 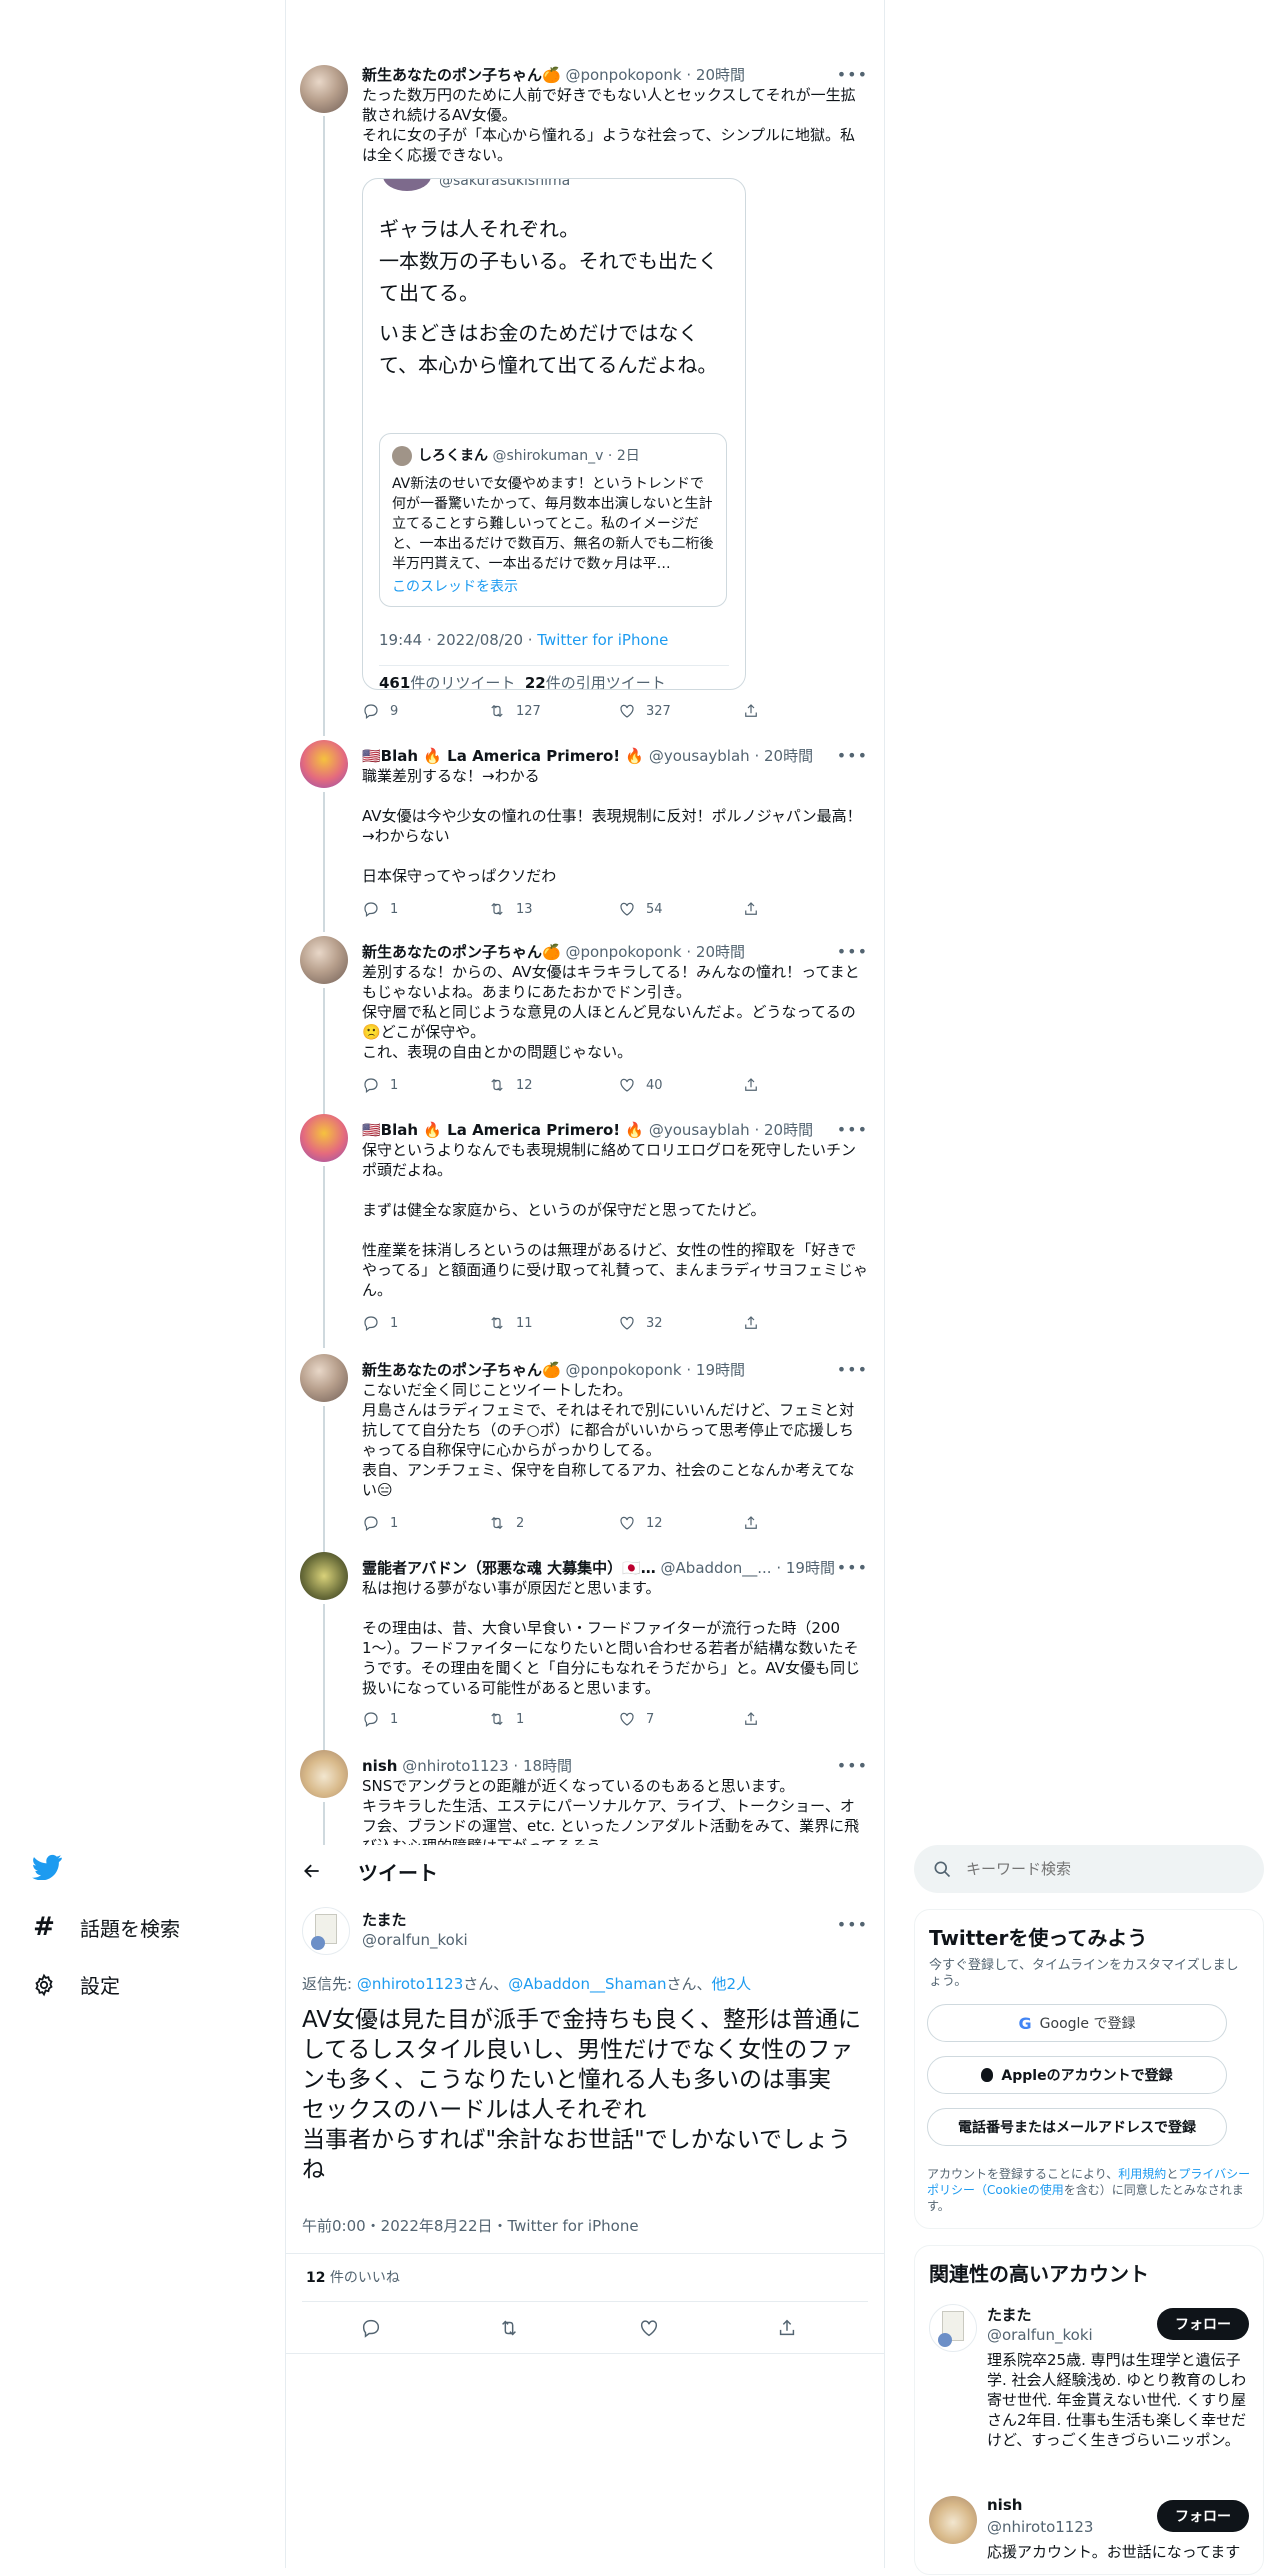 I want to click on search-box, so click(x=1089, y=1869).